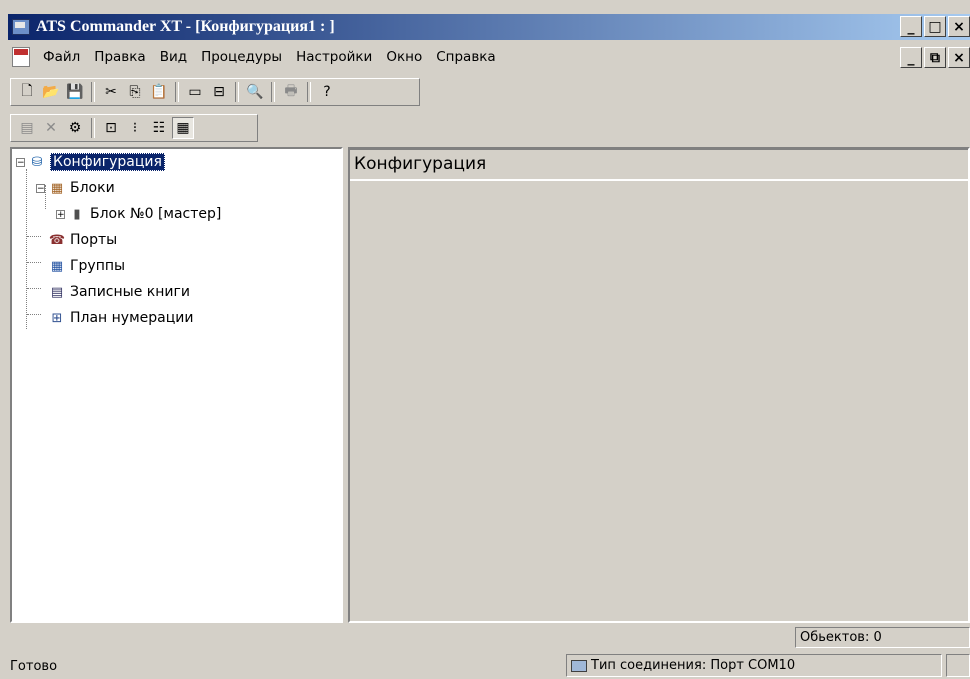 The height and width of the screenshot is (679, 970). What do you see at coordinates (57, 292) in the screenshot?
I see `notebook-icon: ▤` at bounding box center [57, 292].